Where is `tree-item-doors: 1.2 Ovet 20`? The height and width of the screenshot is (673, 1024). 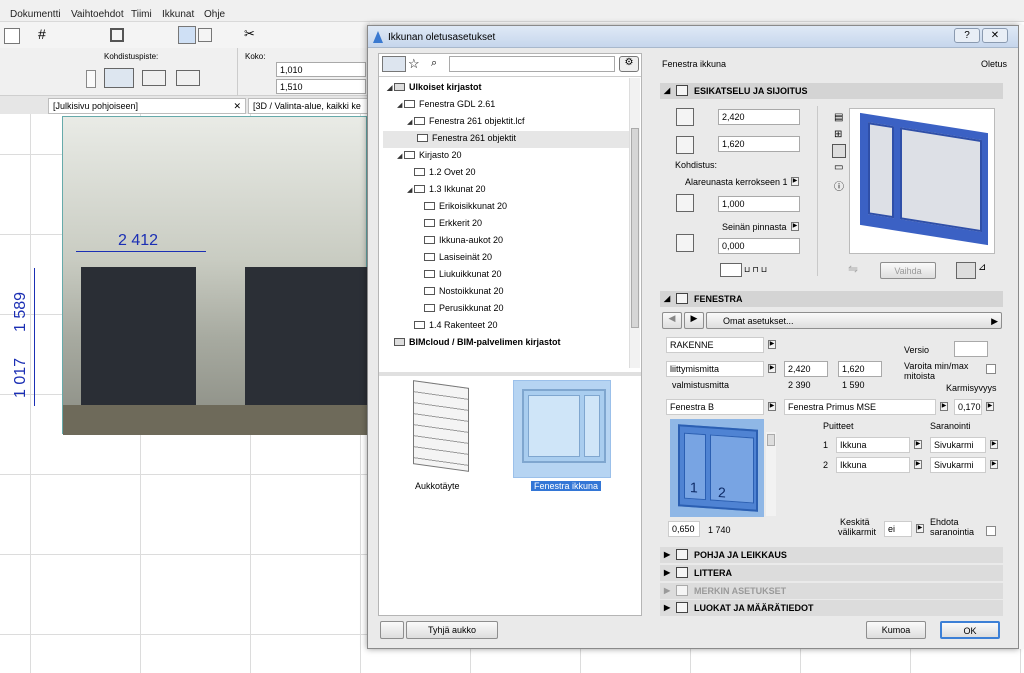 tree-item-doors: 1.2 Ovet 20 is located at coordinates (441, 172).